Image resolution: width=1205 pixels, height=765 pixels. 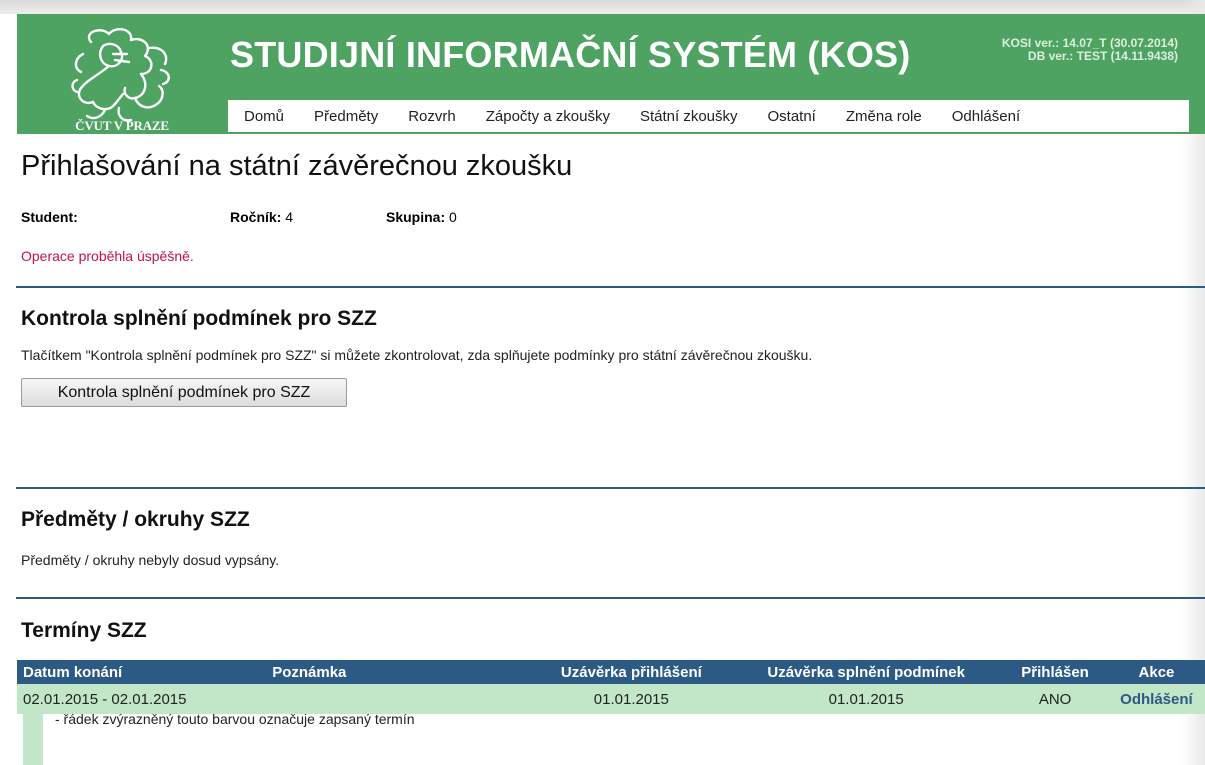 What do you see at coordinates (264, 116) in the screenshot?
I see `nav-domu: Domů` at bounding box center [264, 116].